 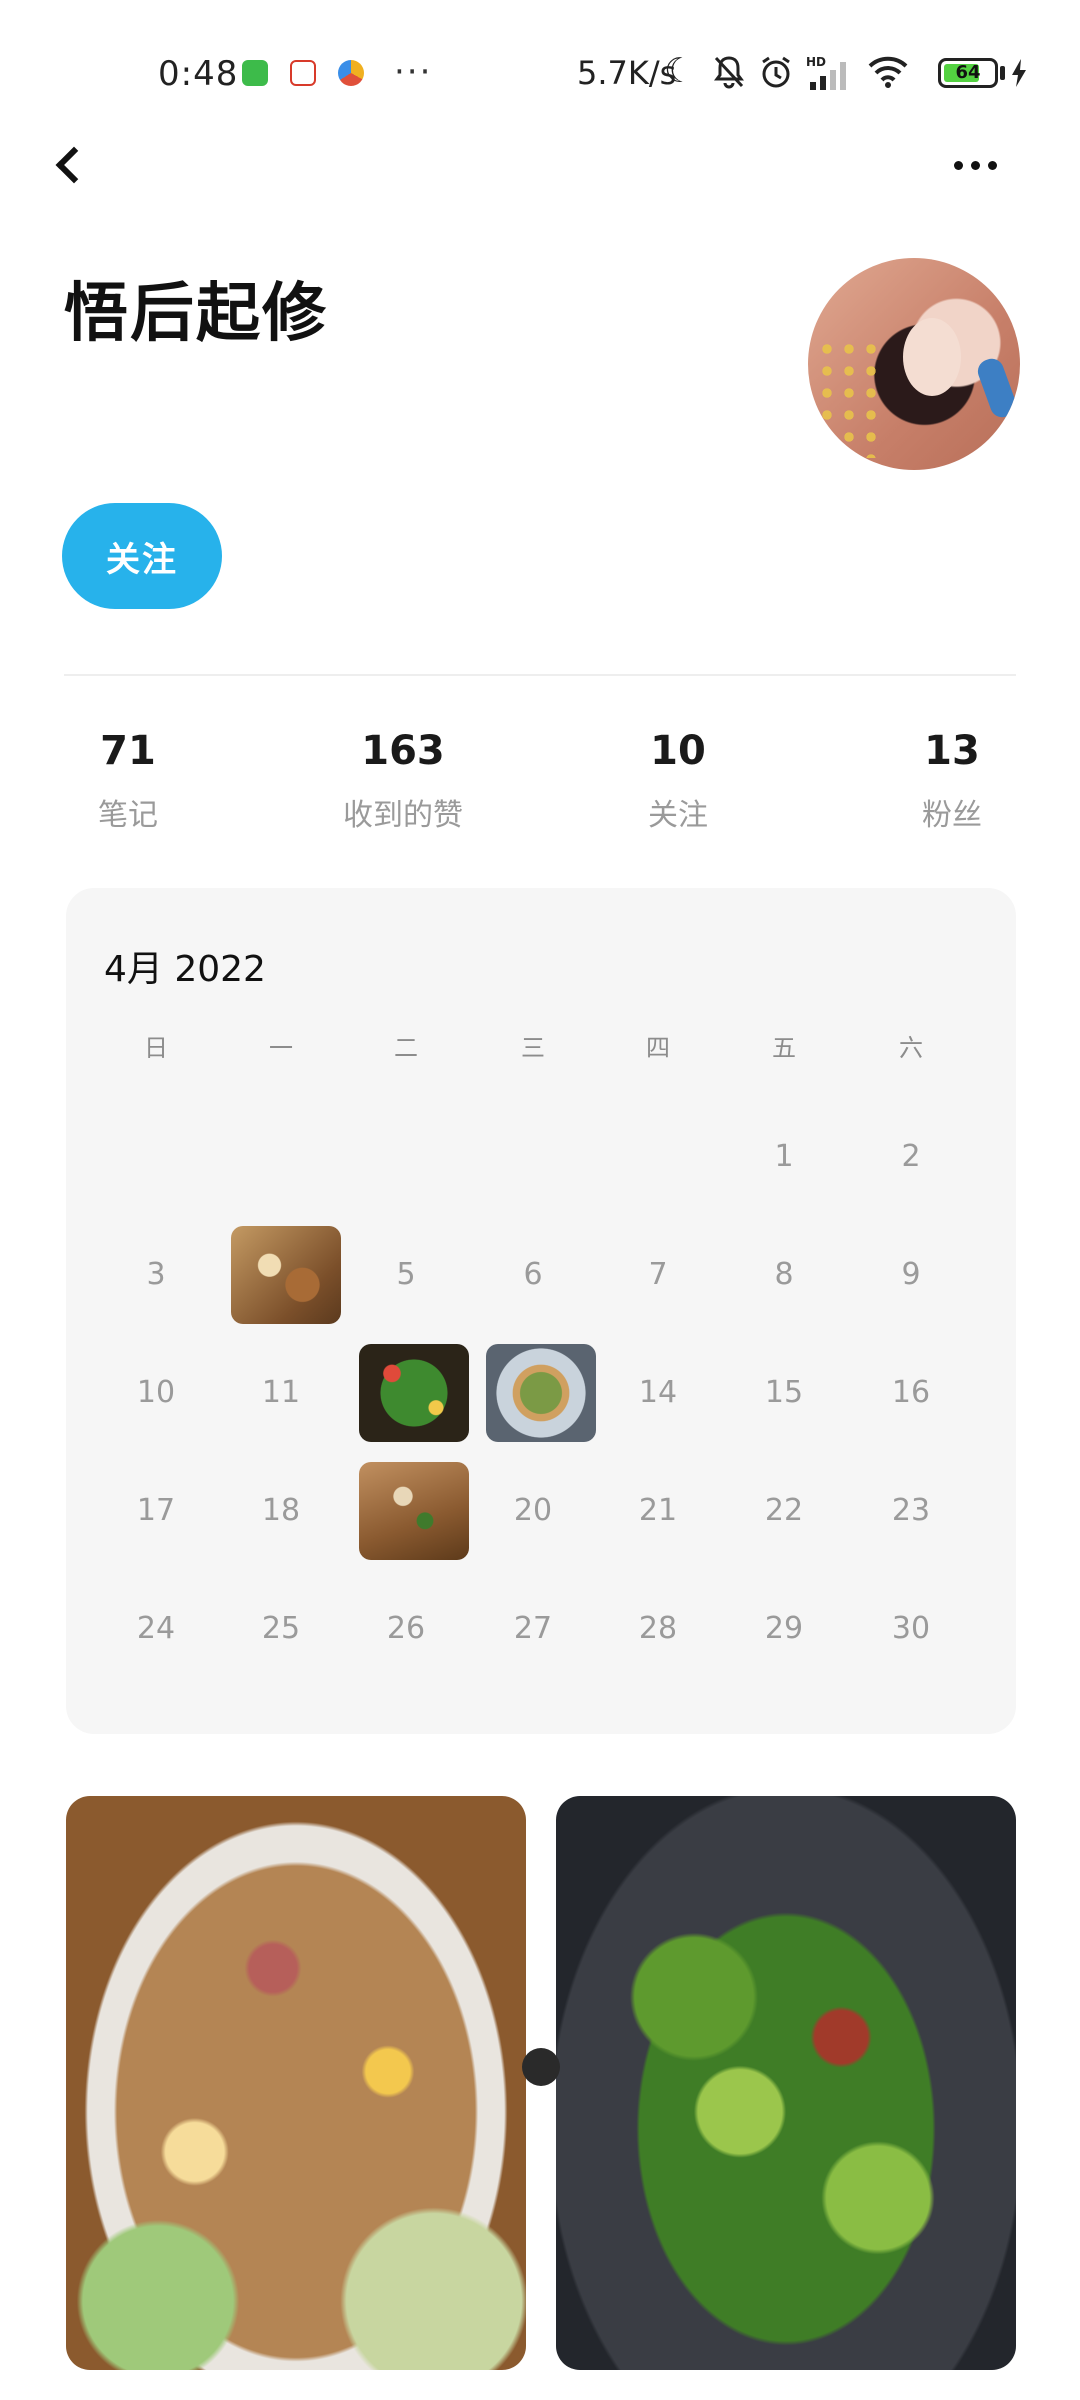 I want to click on battery-level: 64, so click(x=968, y=72).